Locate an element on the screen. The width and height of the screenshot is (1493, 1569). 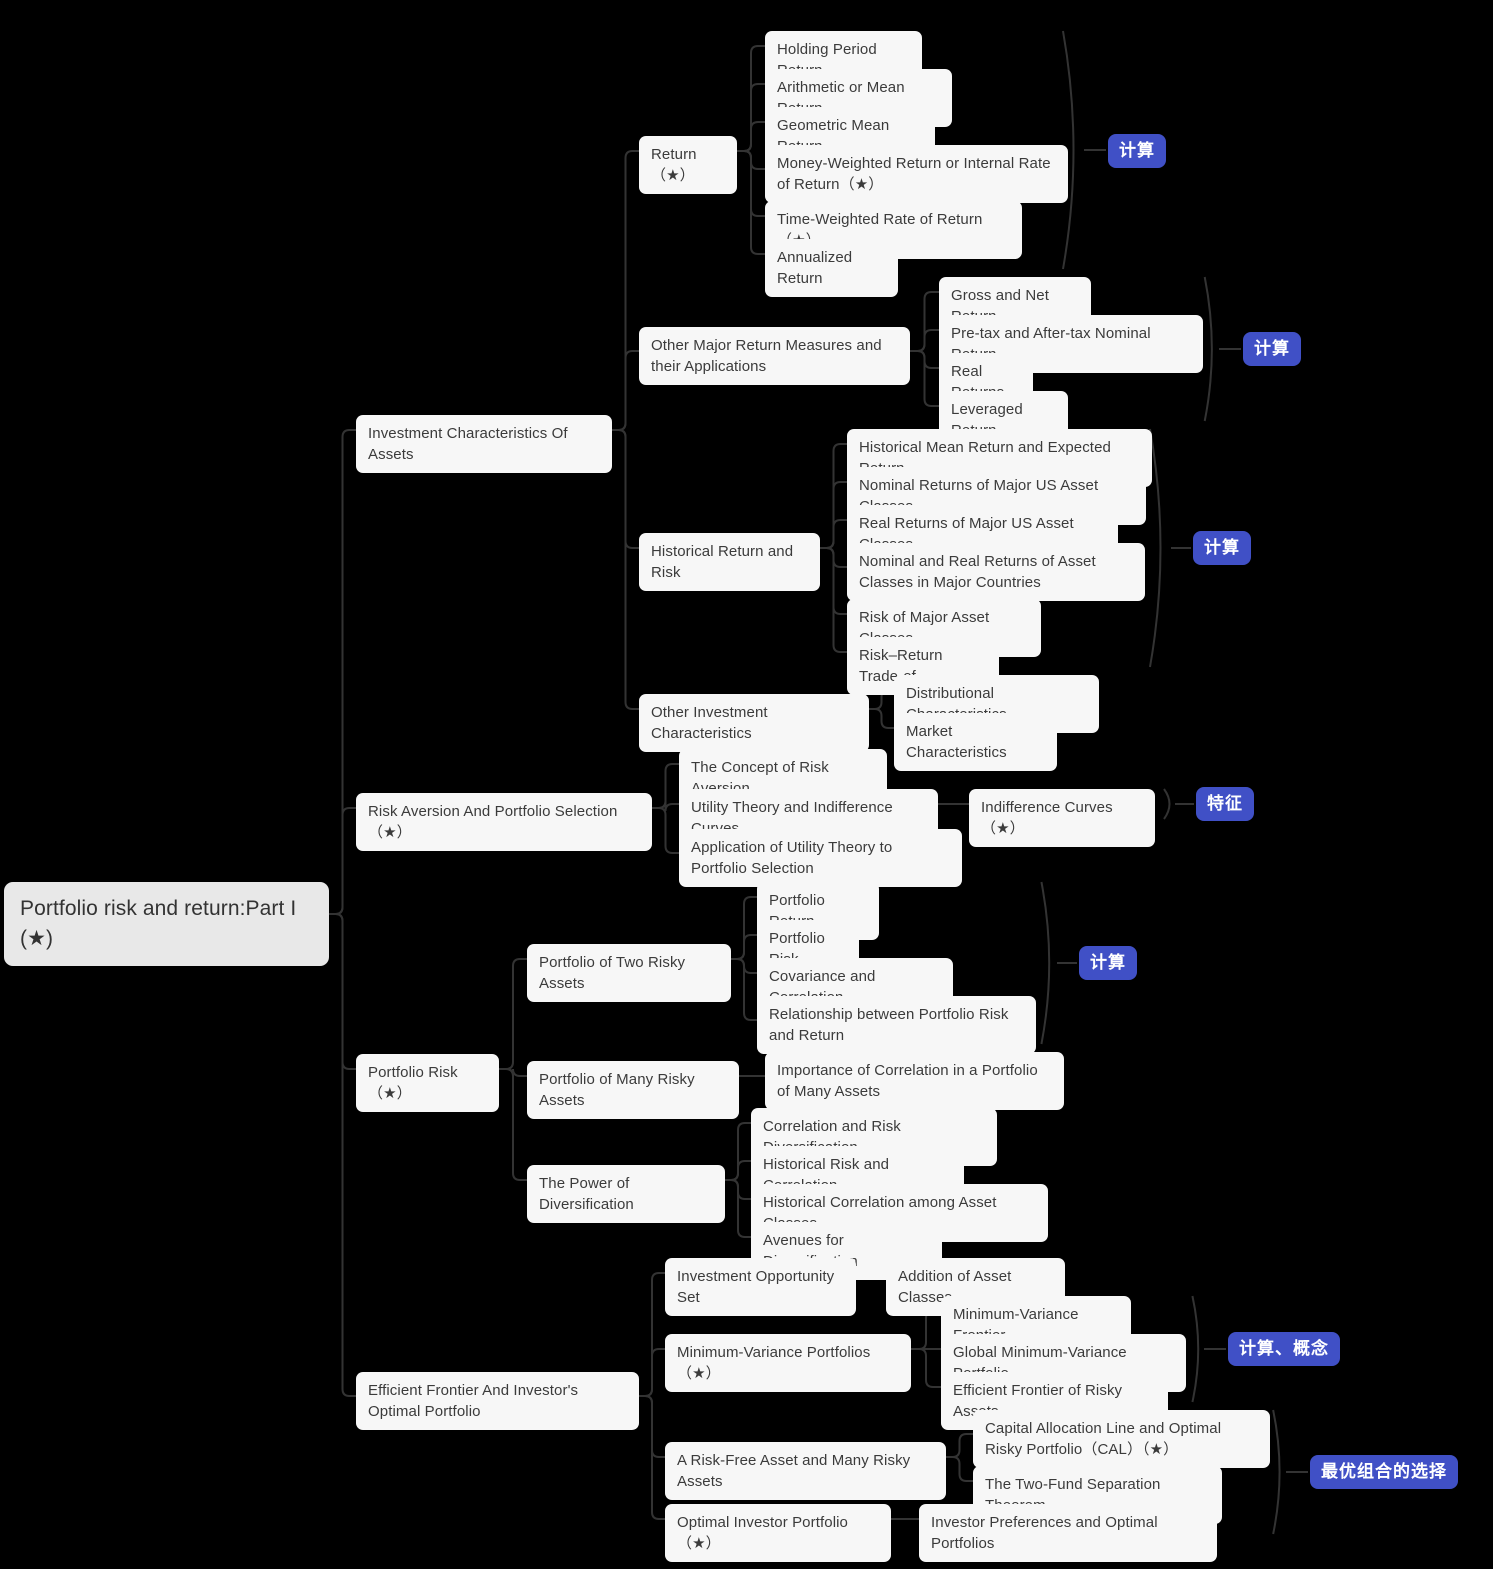
node-power-of-diversification: The Power of Diversification is located at coordinates (626, 1194).